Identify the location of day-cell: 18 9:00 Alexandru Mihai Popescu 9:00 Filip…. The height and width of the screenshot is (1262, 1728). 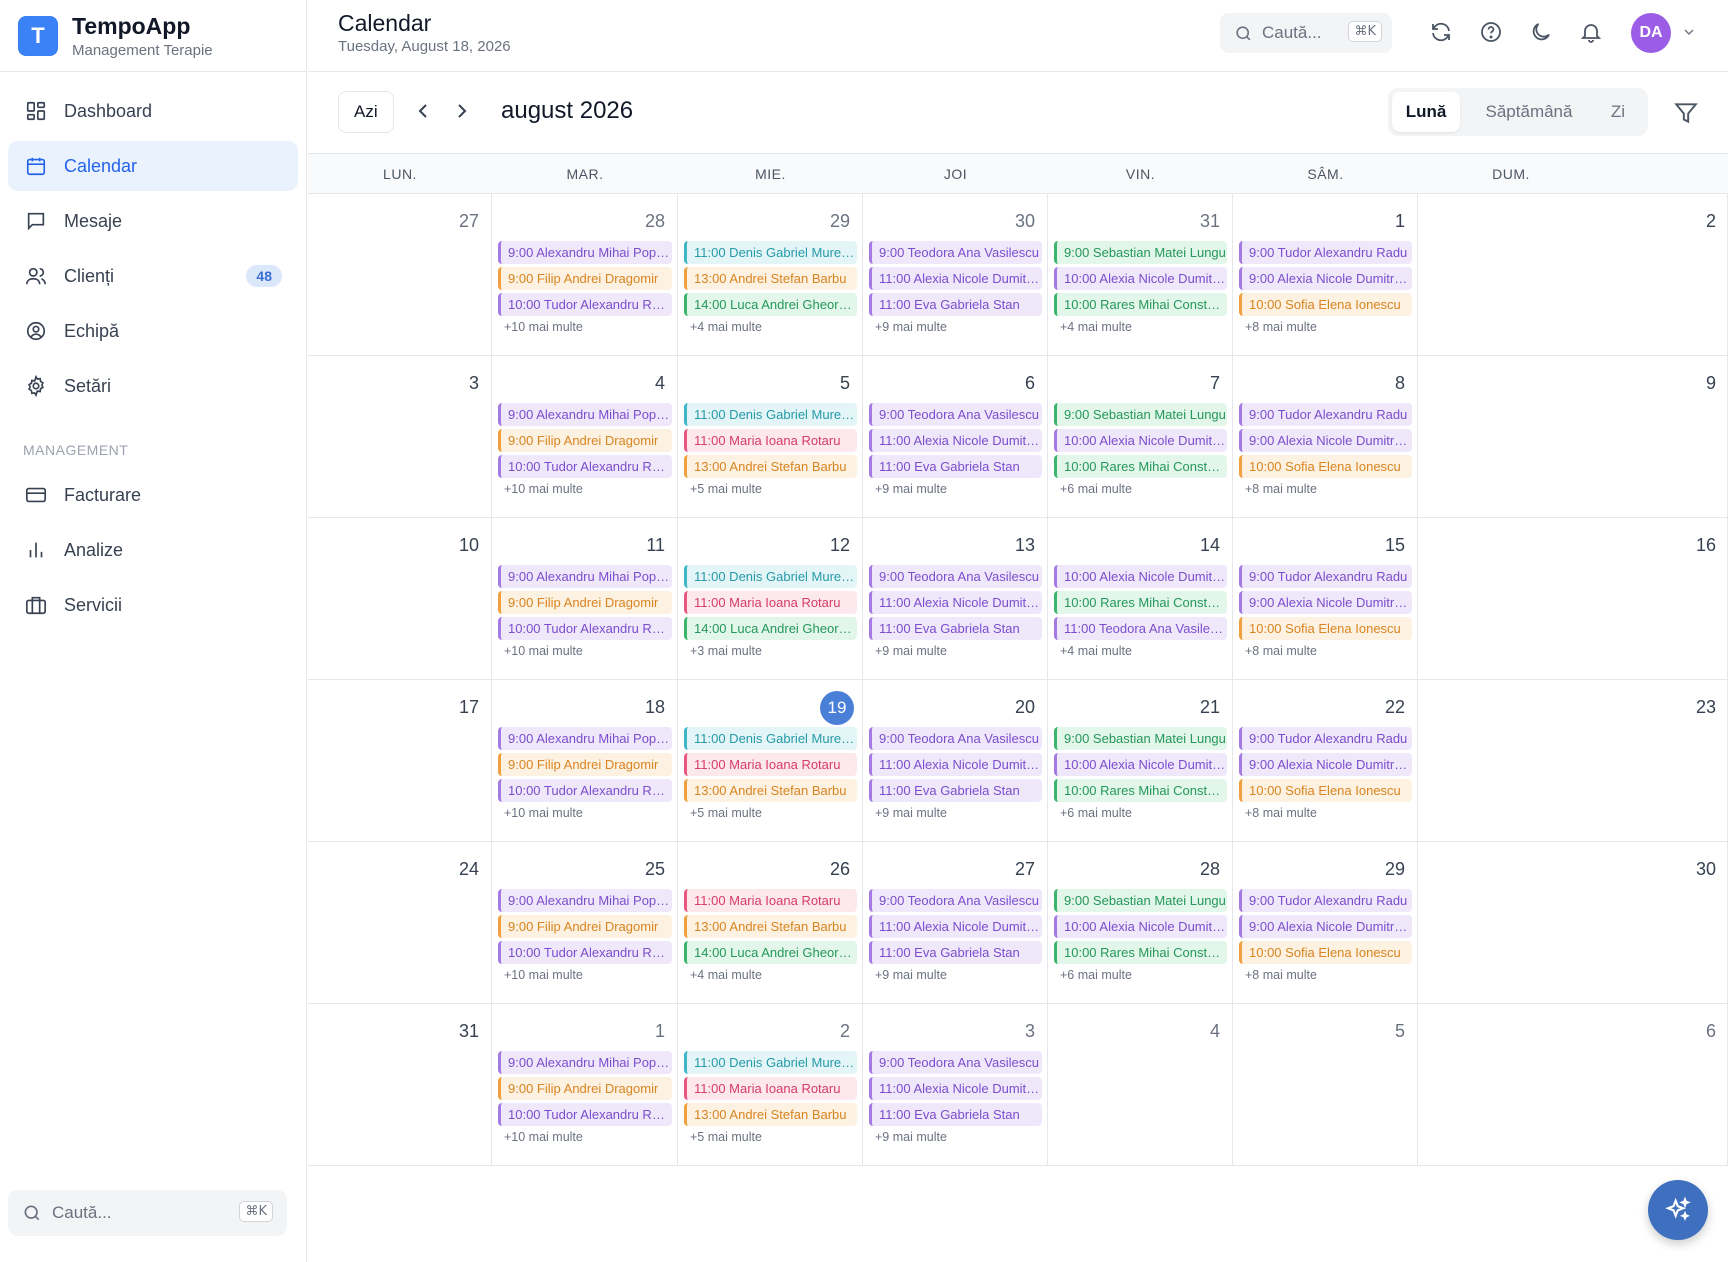
(585, 761).